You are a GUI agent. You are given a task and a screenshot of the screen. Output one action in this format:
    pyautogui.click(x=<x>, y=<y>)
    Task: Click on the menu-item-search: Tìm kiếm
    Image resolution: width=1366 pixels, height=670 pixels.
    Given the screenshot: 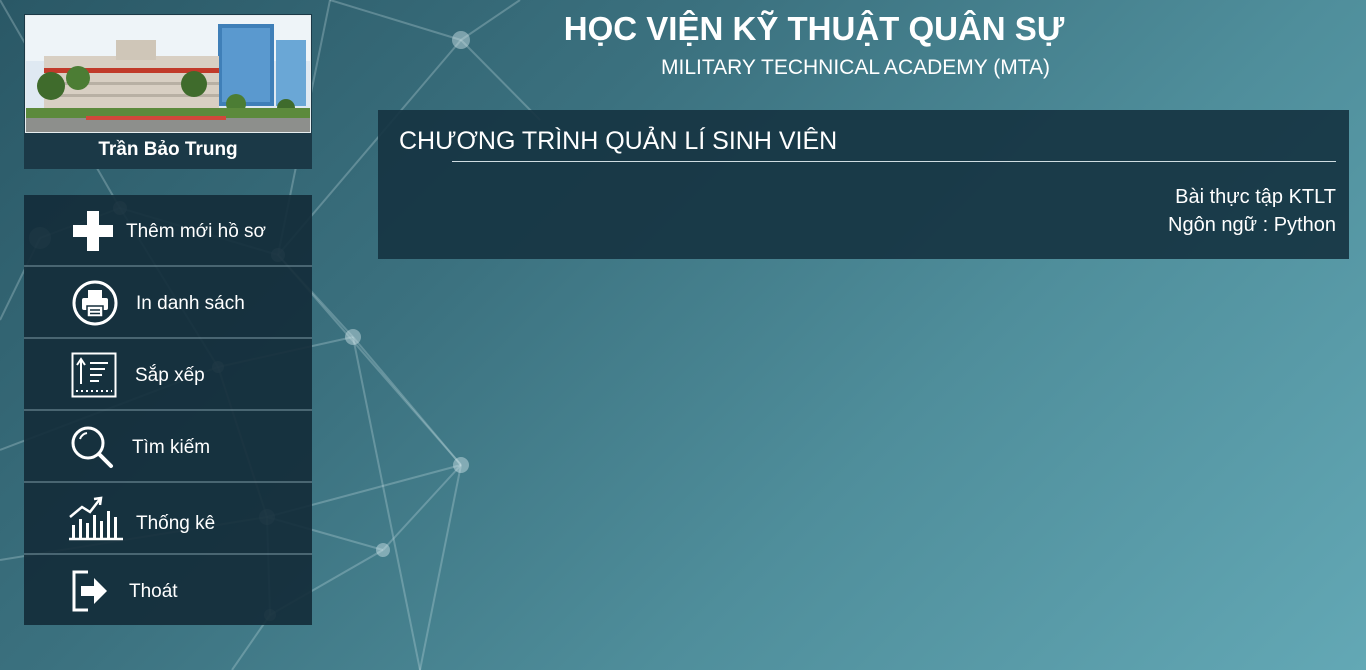 What is the action you would take?
    pyautogui.click(x=168, y=447)
    